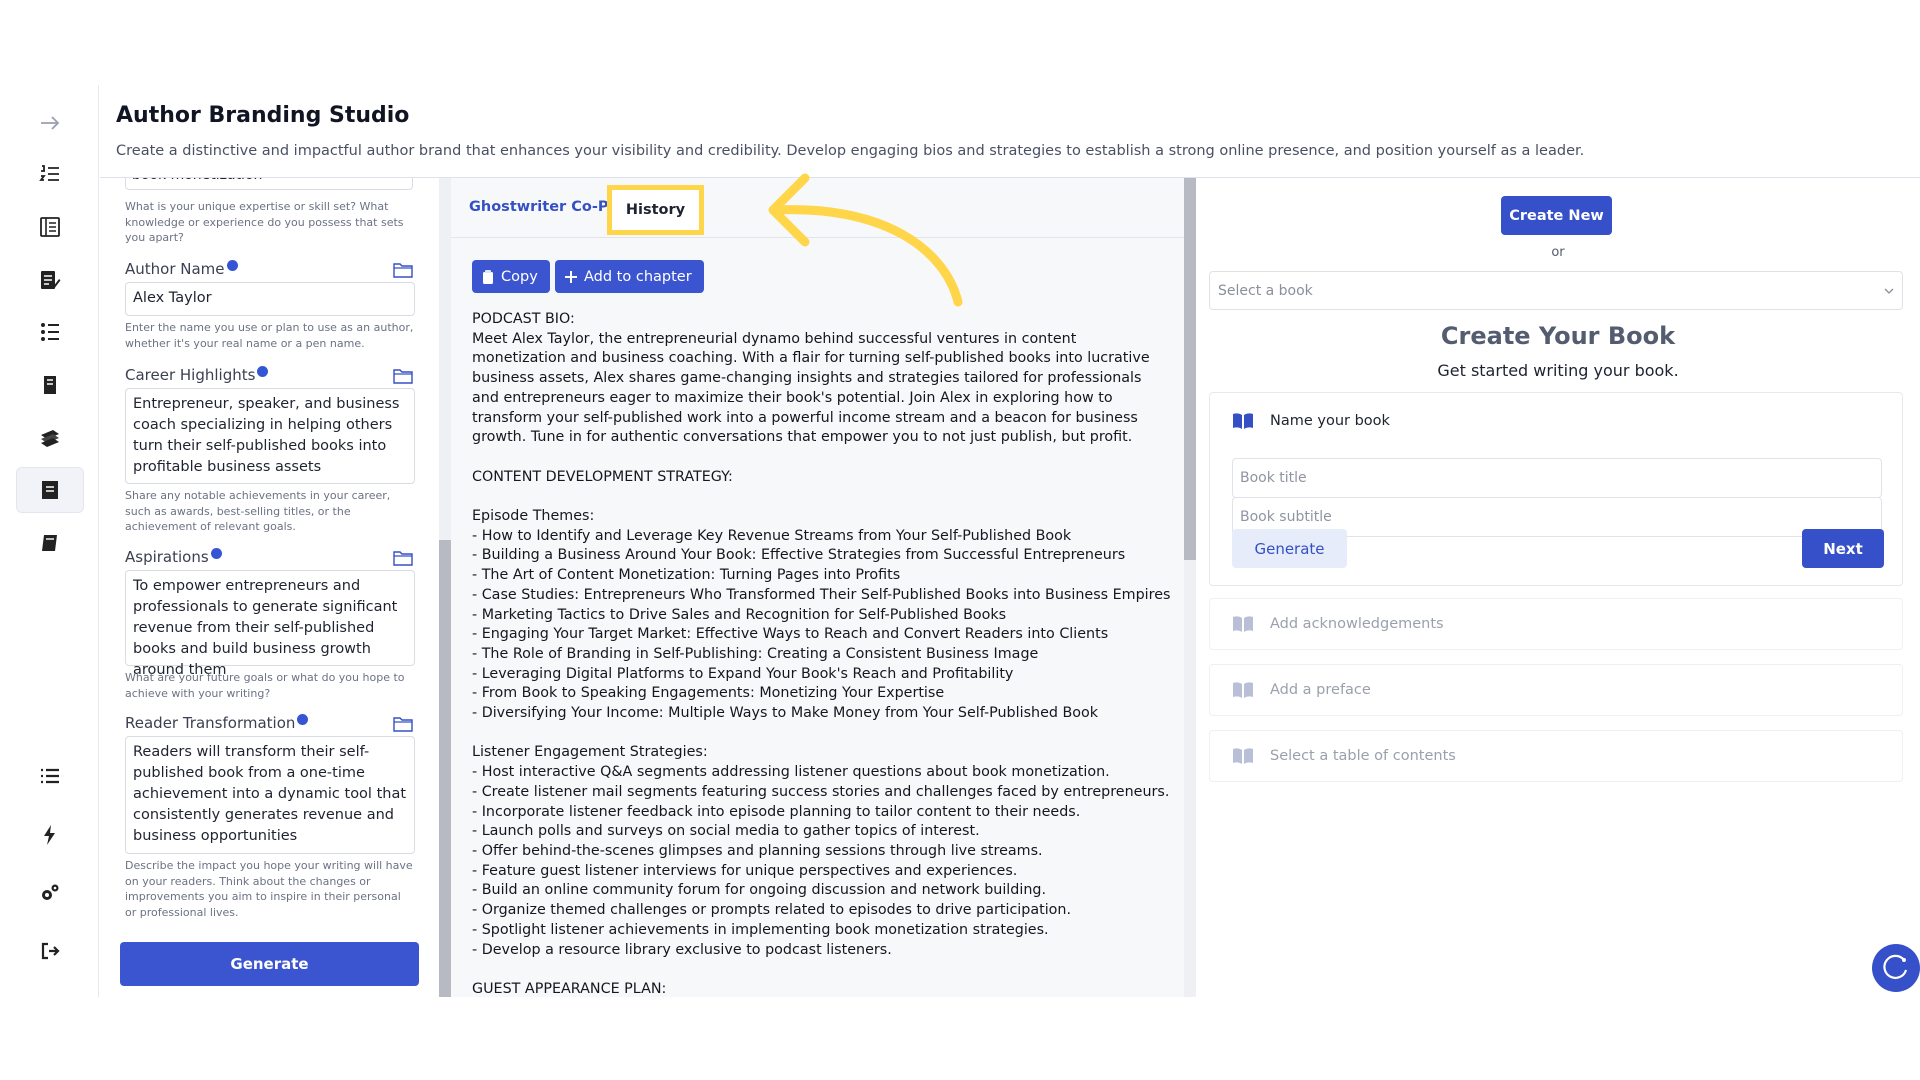 Image resolution: width=1920 pixels, height=1080 pixels. What do you see at coordinates (1265, 290) in the screenshot?
I see `book-select-placeholder: Select a book` at bounding box center [1265, 290].